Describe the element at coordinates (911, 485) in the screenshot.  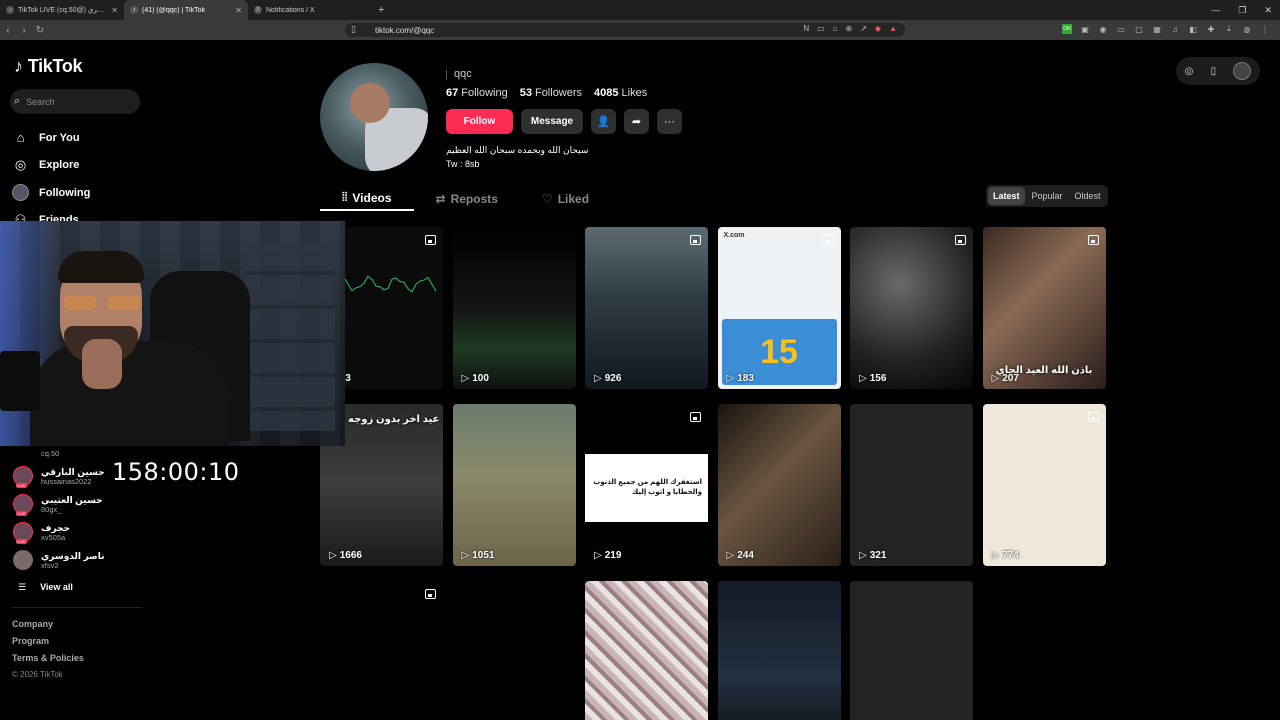
I see `video-thumbnail: ▷ 321` at that location.